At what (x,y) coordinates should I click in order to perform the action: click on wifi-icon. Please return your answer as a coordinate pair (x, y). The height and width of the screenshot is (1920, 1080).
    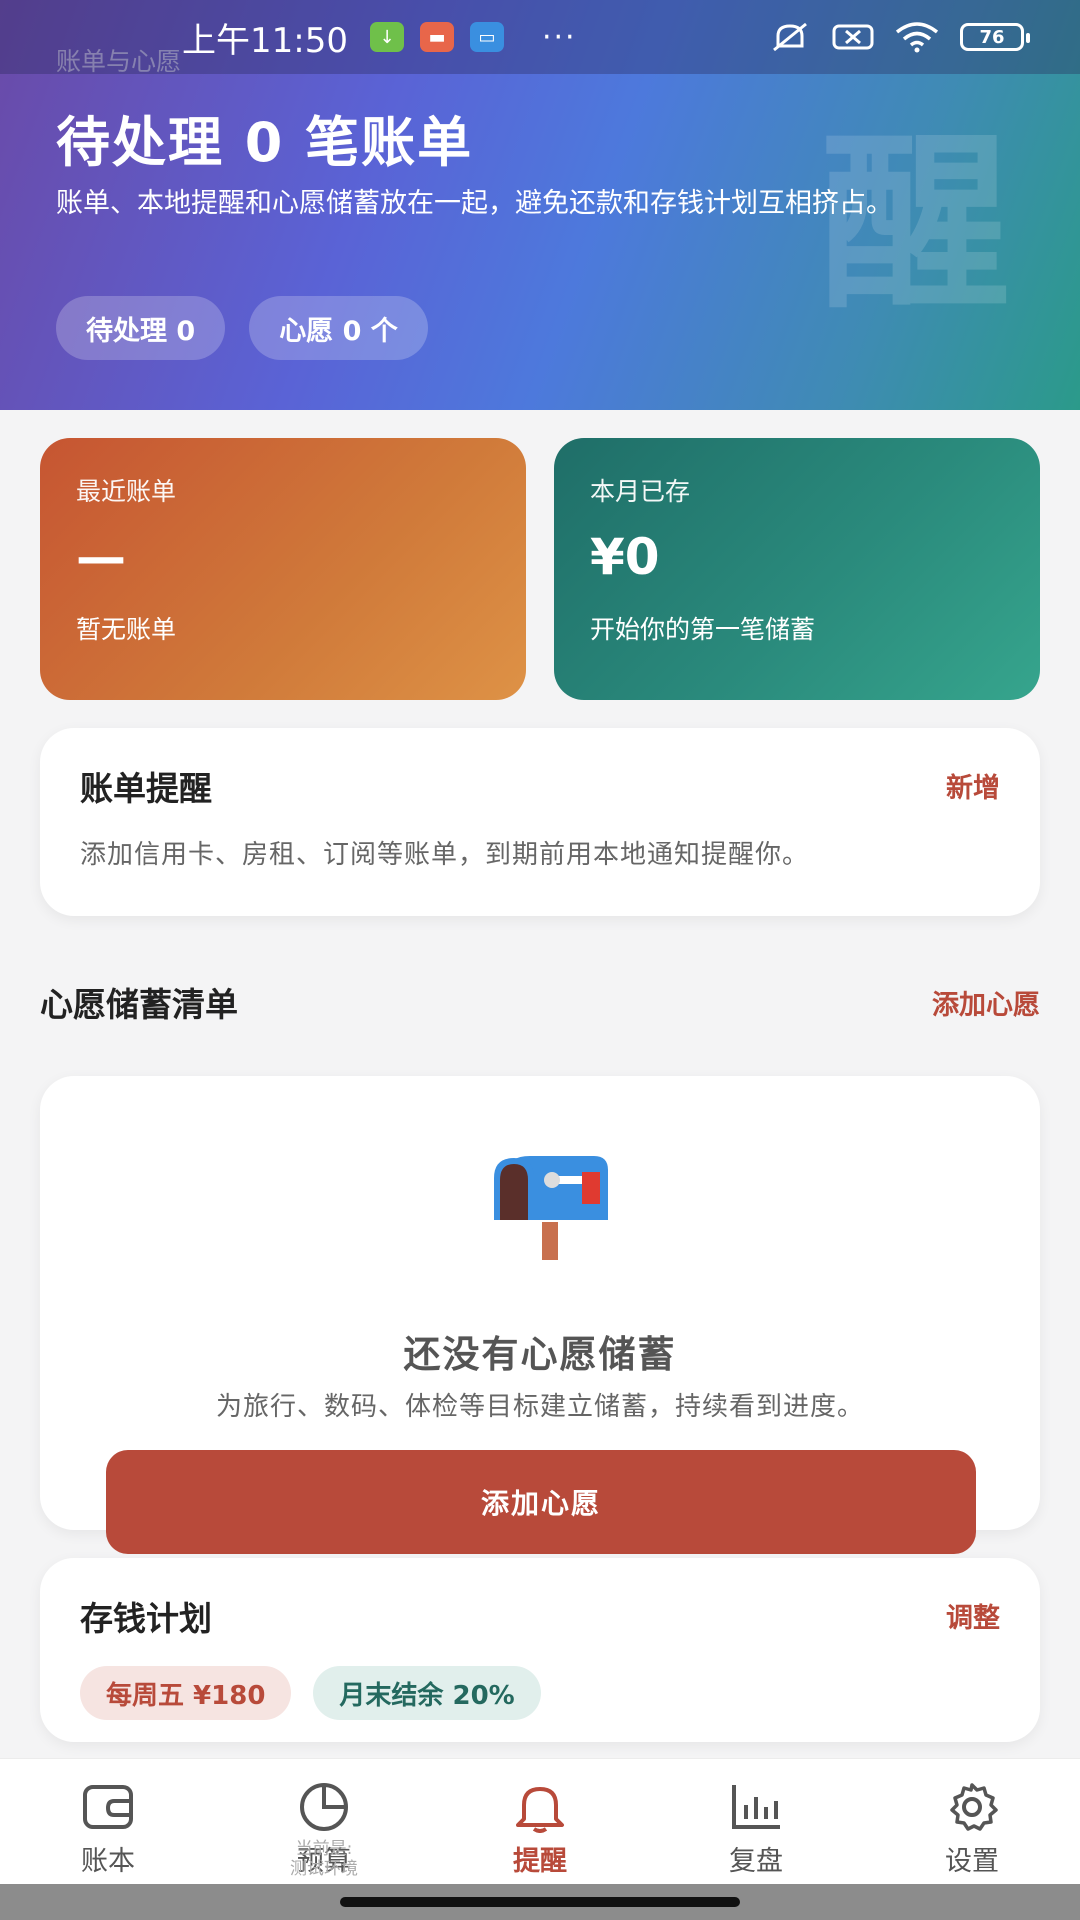
    Looking at the image, I should click on (917, 37).